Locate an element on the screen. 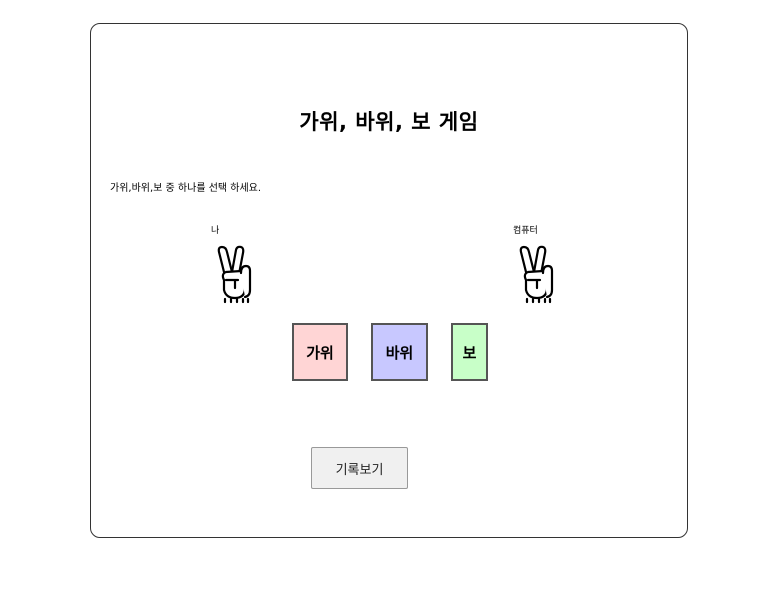 The height and width of the screenshot is (609, 762). view-history-button: 기록보기 is located at coordinates (359, 468).